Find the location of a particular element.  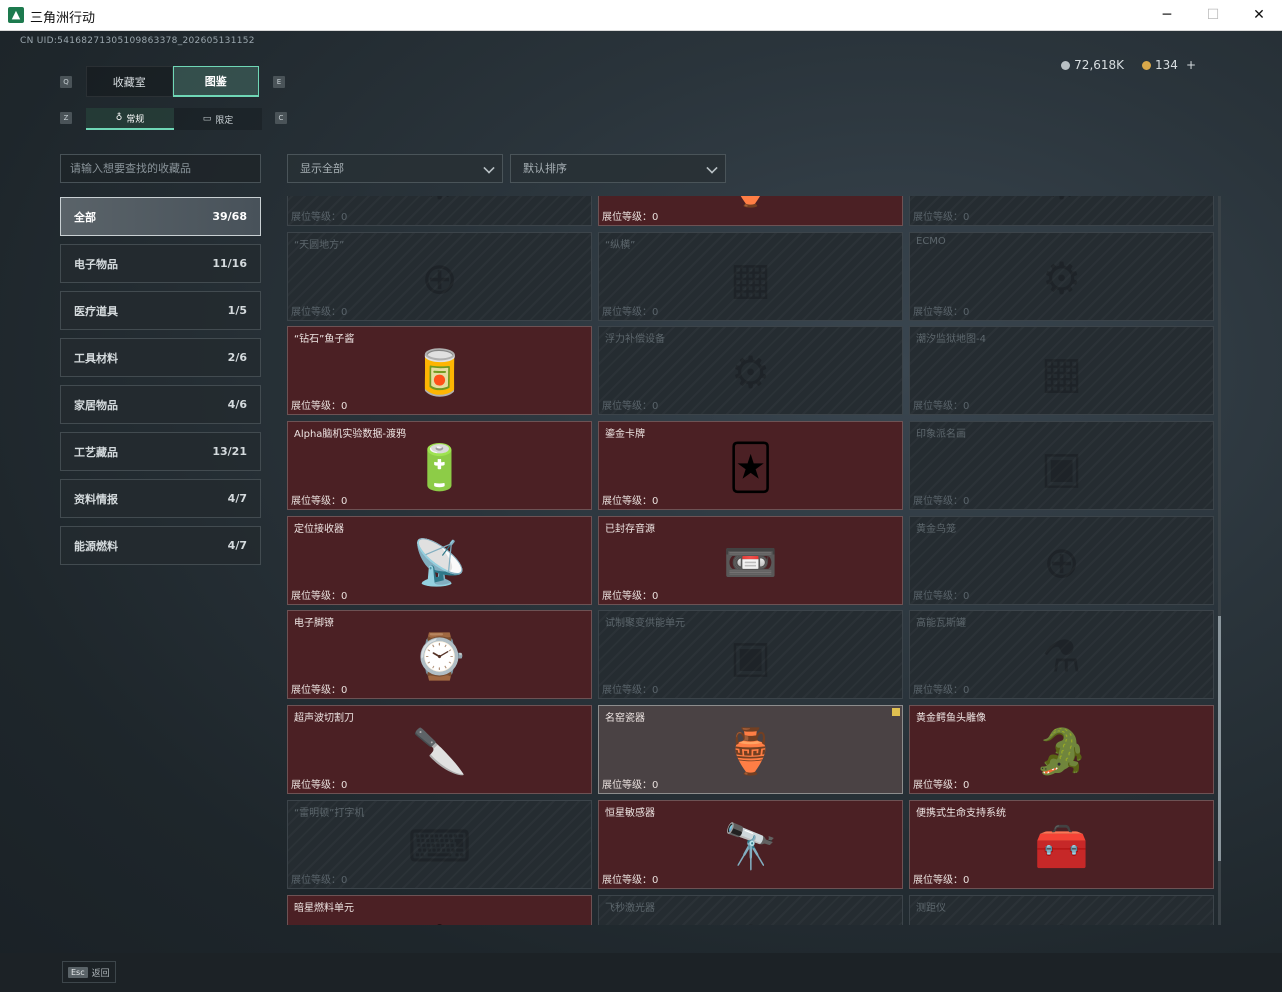

category-item: 资料情报 4/7 is located at coordinates (160, 498).